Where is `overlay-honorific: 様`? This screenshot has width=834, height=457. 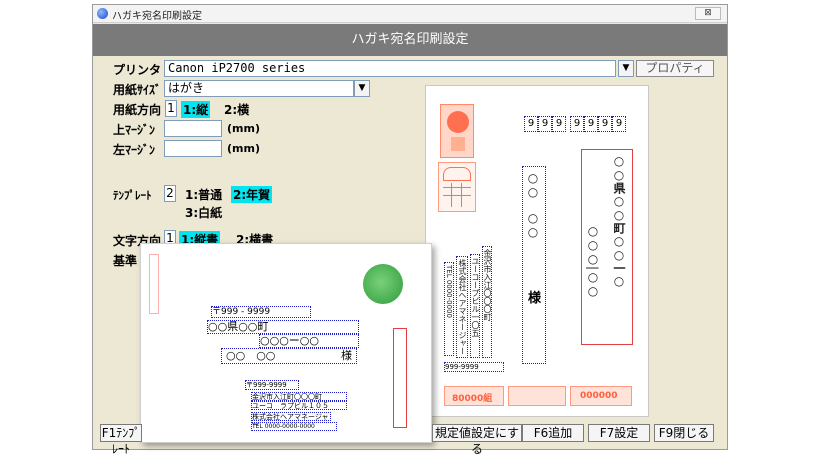
overlay-honorific: 様 is located at coordinates (346, 355).